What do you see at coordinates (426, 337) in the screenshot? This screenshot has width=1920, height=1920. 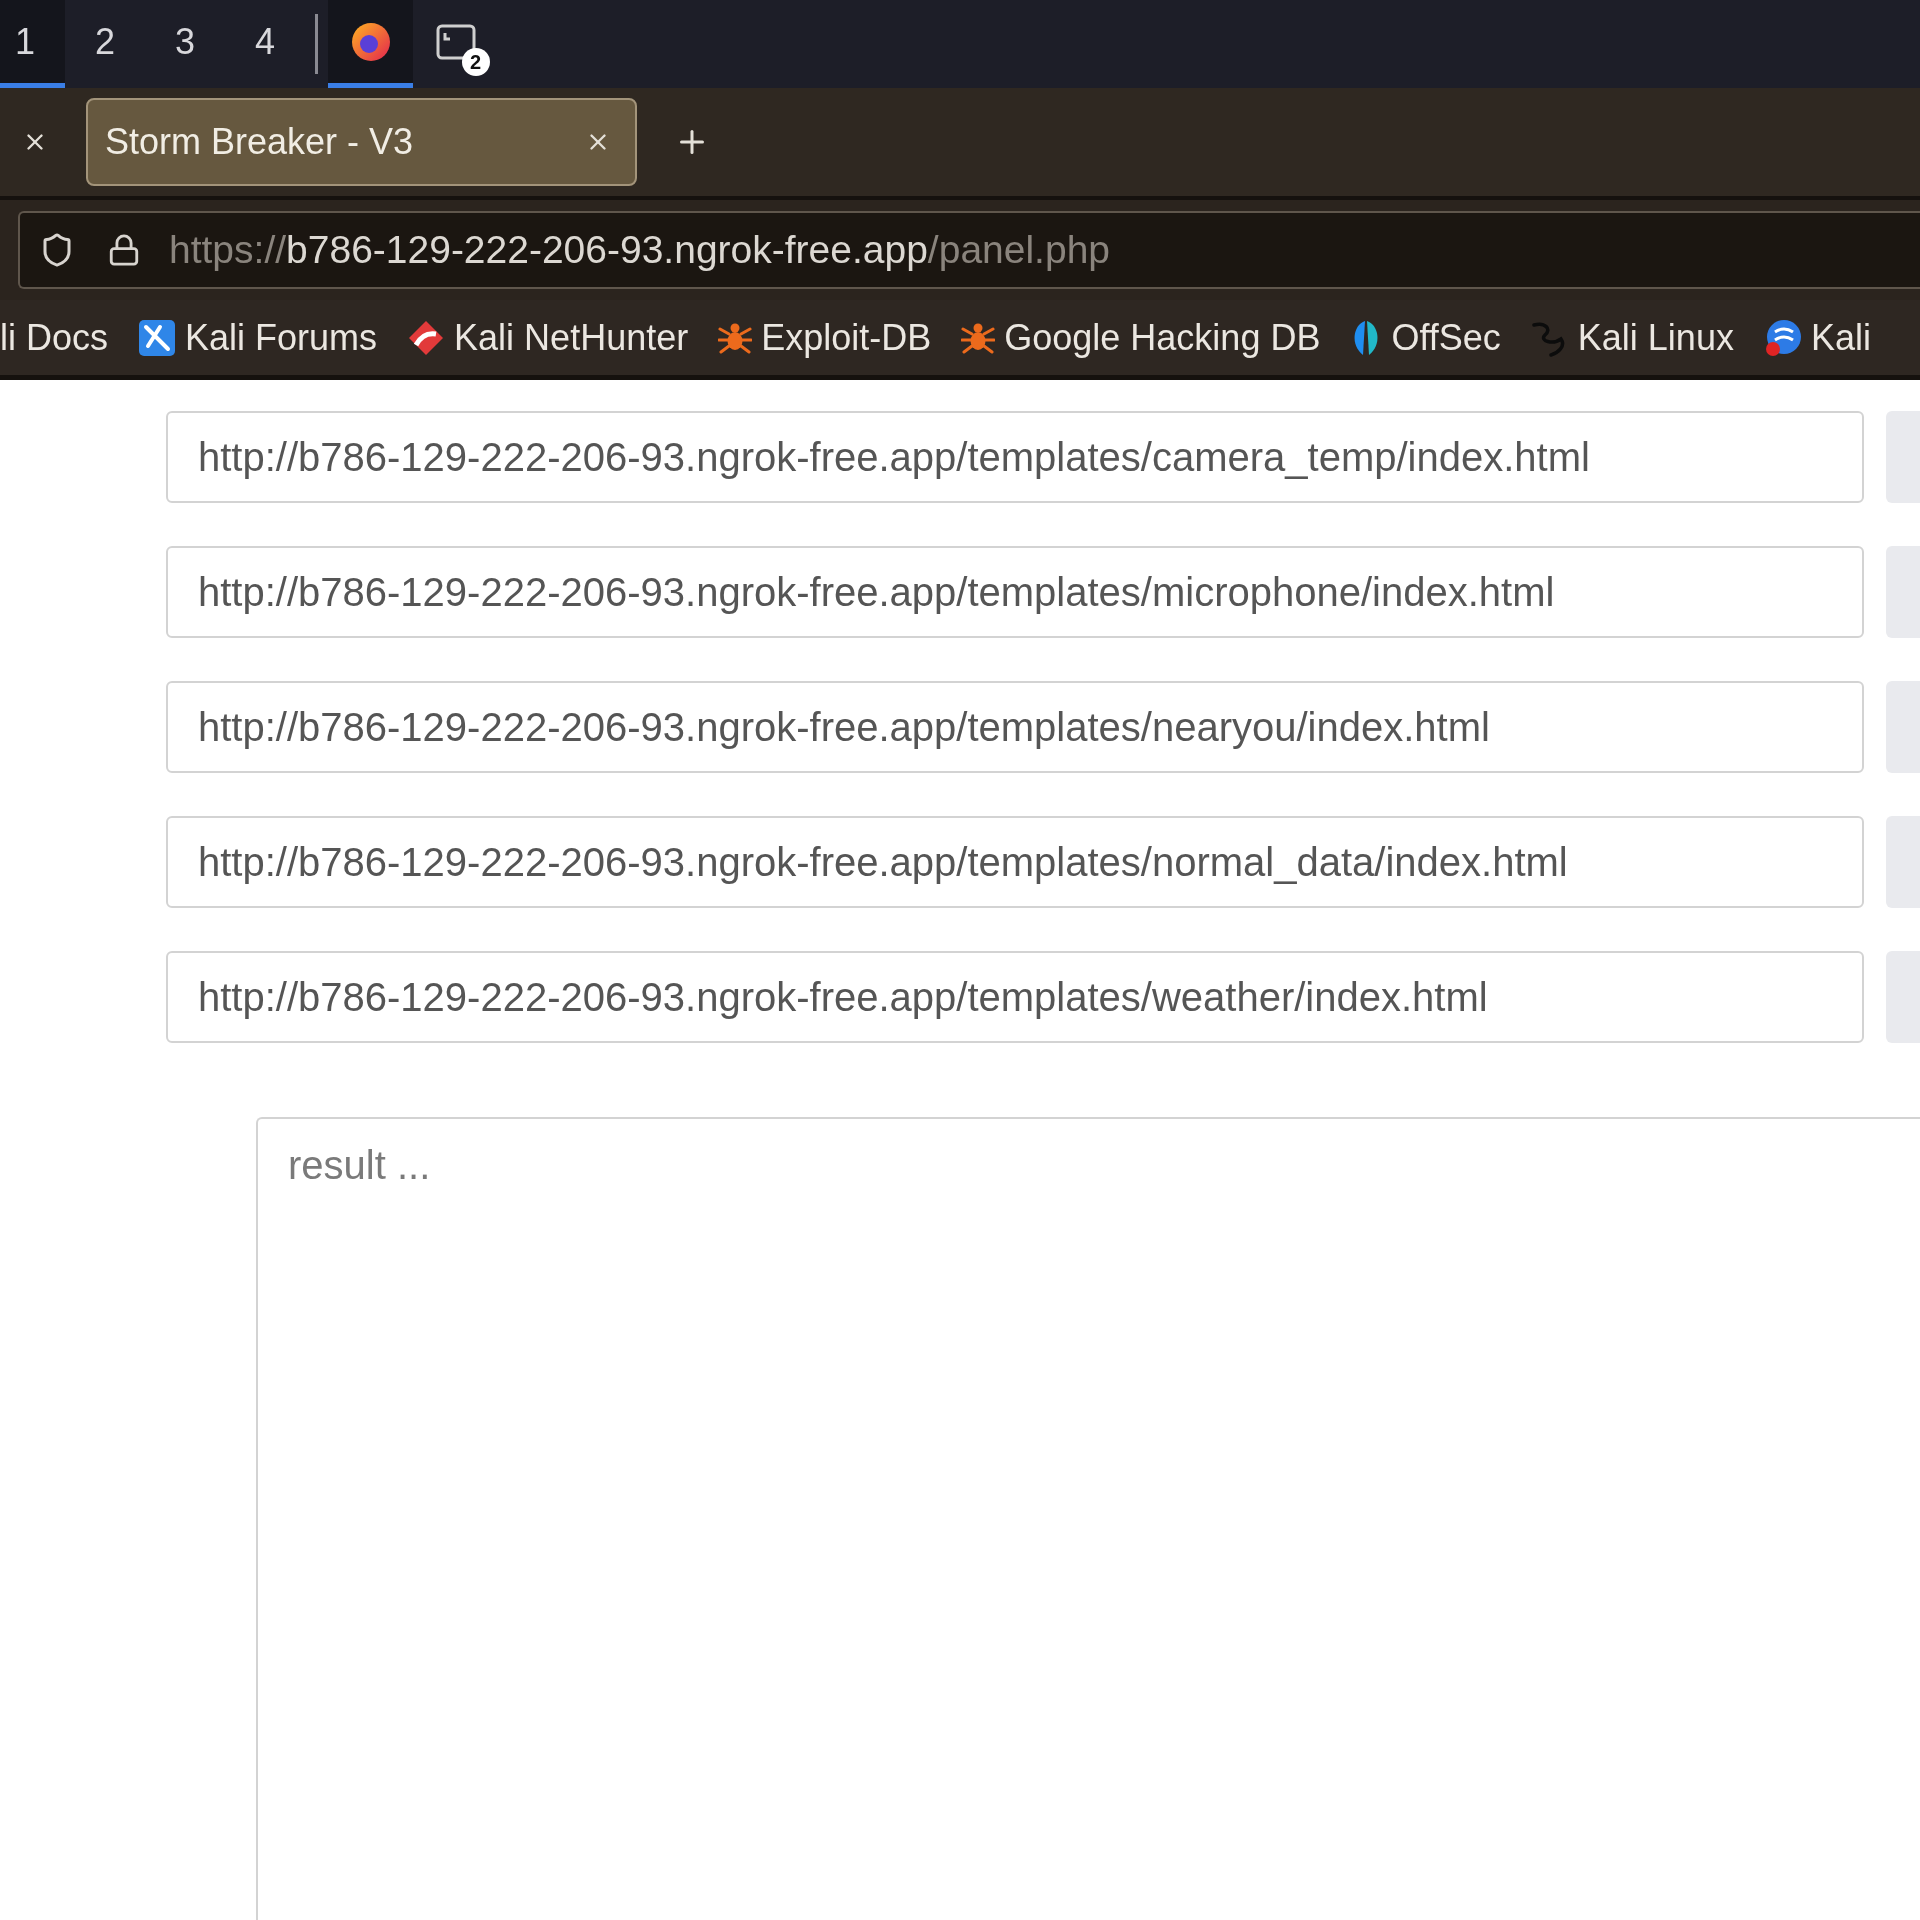 I see `swoosh-icon` at bounding box center [426, 337].